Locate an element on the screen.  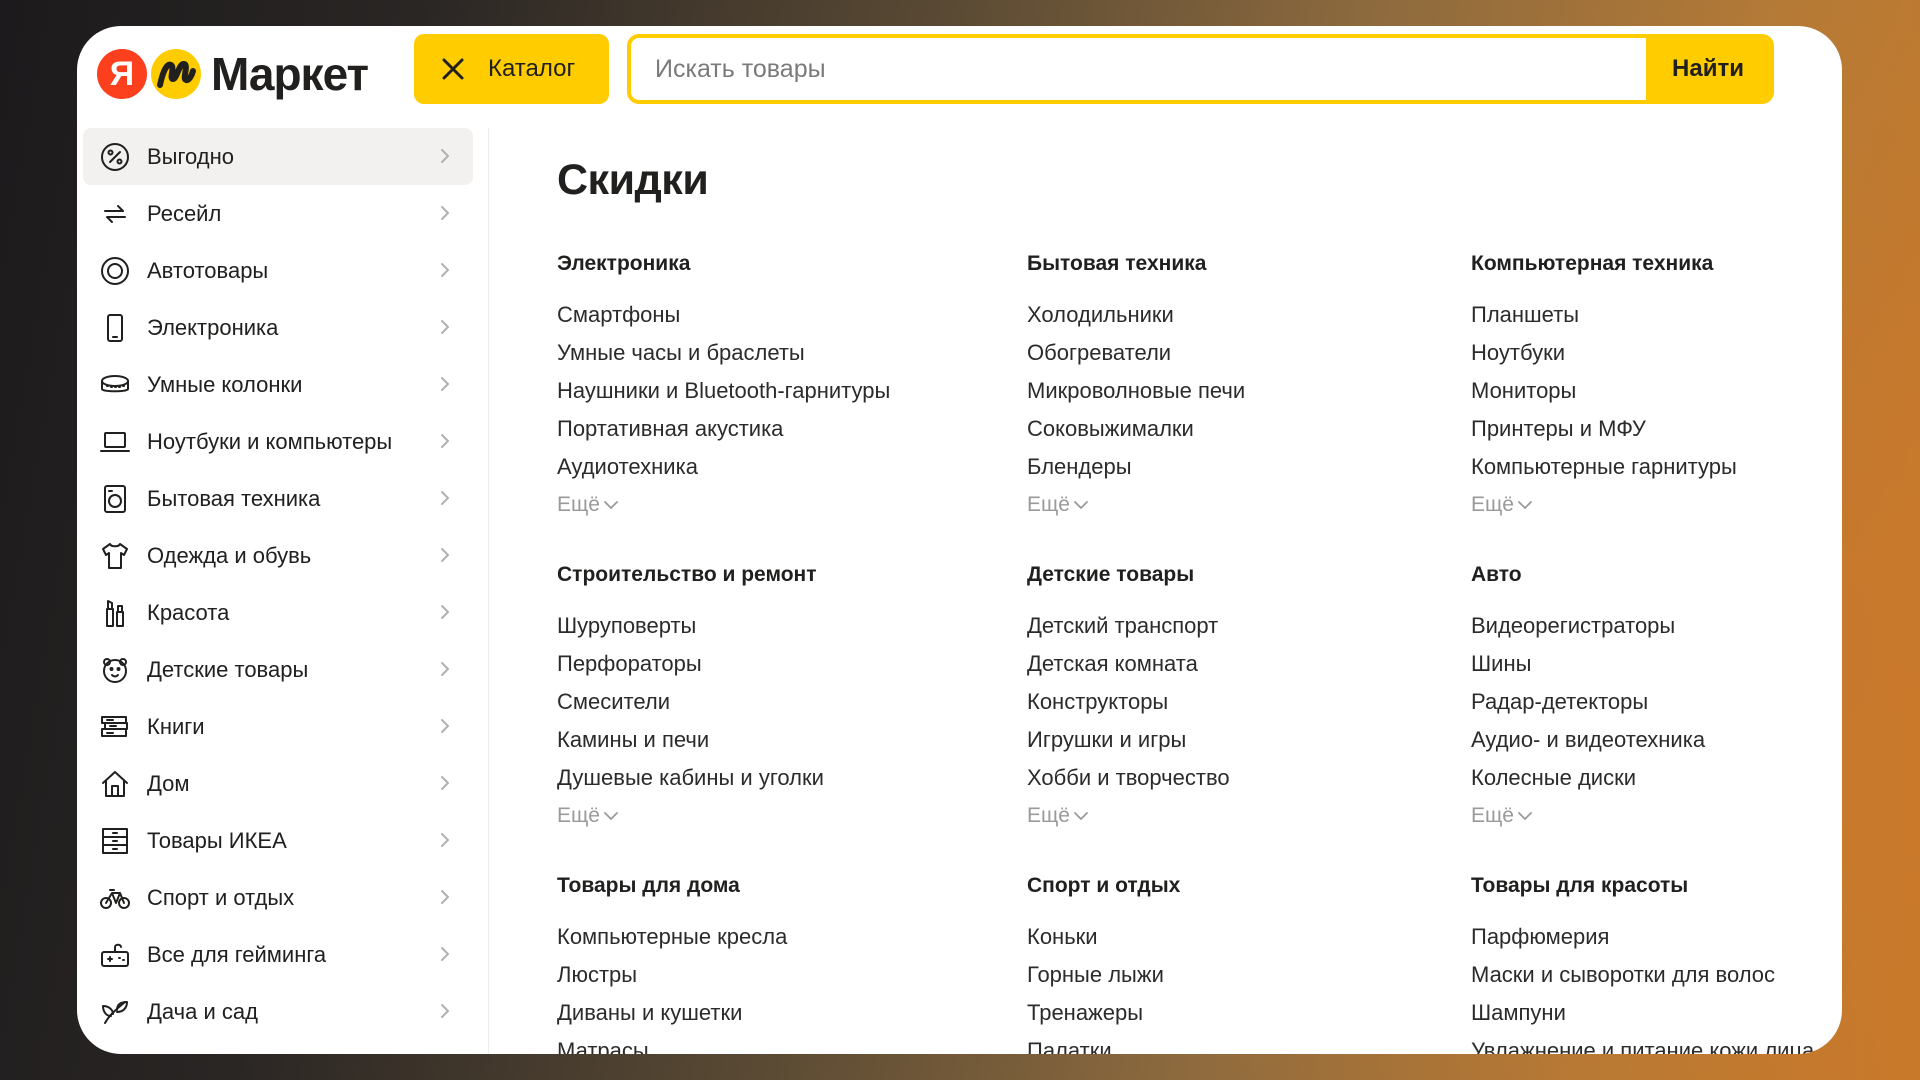
category-link: Компьютерные кресла is located at coordinates (767, 937).